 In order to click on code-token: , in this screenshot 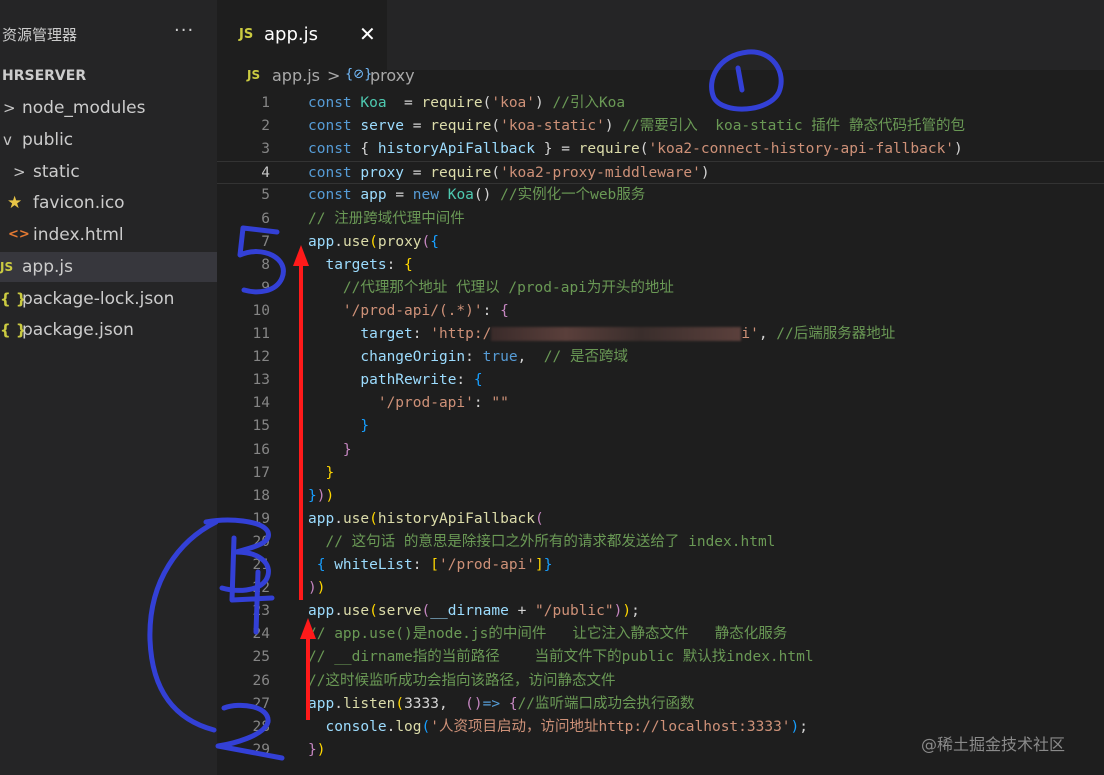, I will do `click(767, 334)`.